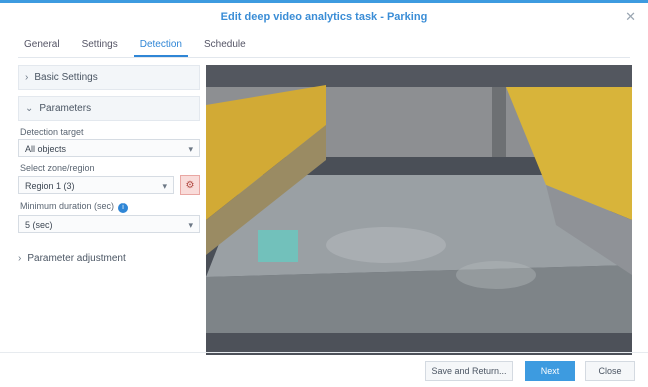 This screenshot has width=648, height=387. I want to click on tab-settings: Settings, so click(100, 46).